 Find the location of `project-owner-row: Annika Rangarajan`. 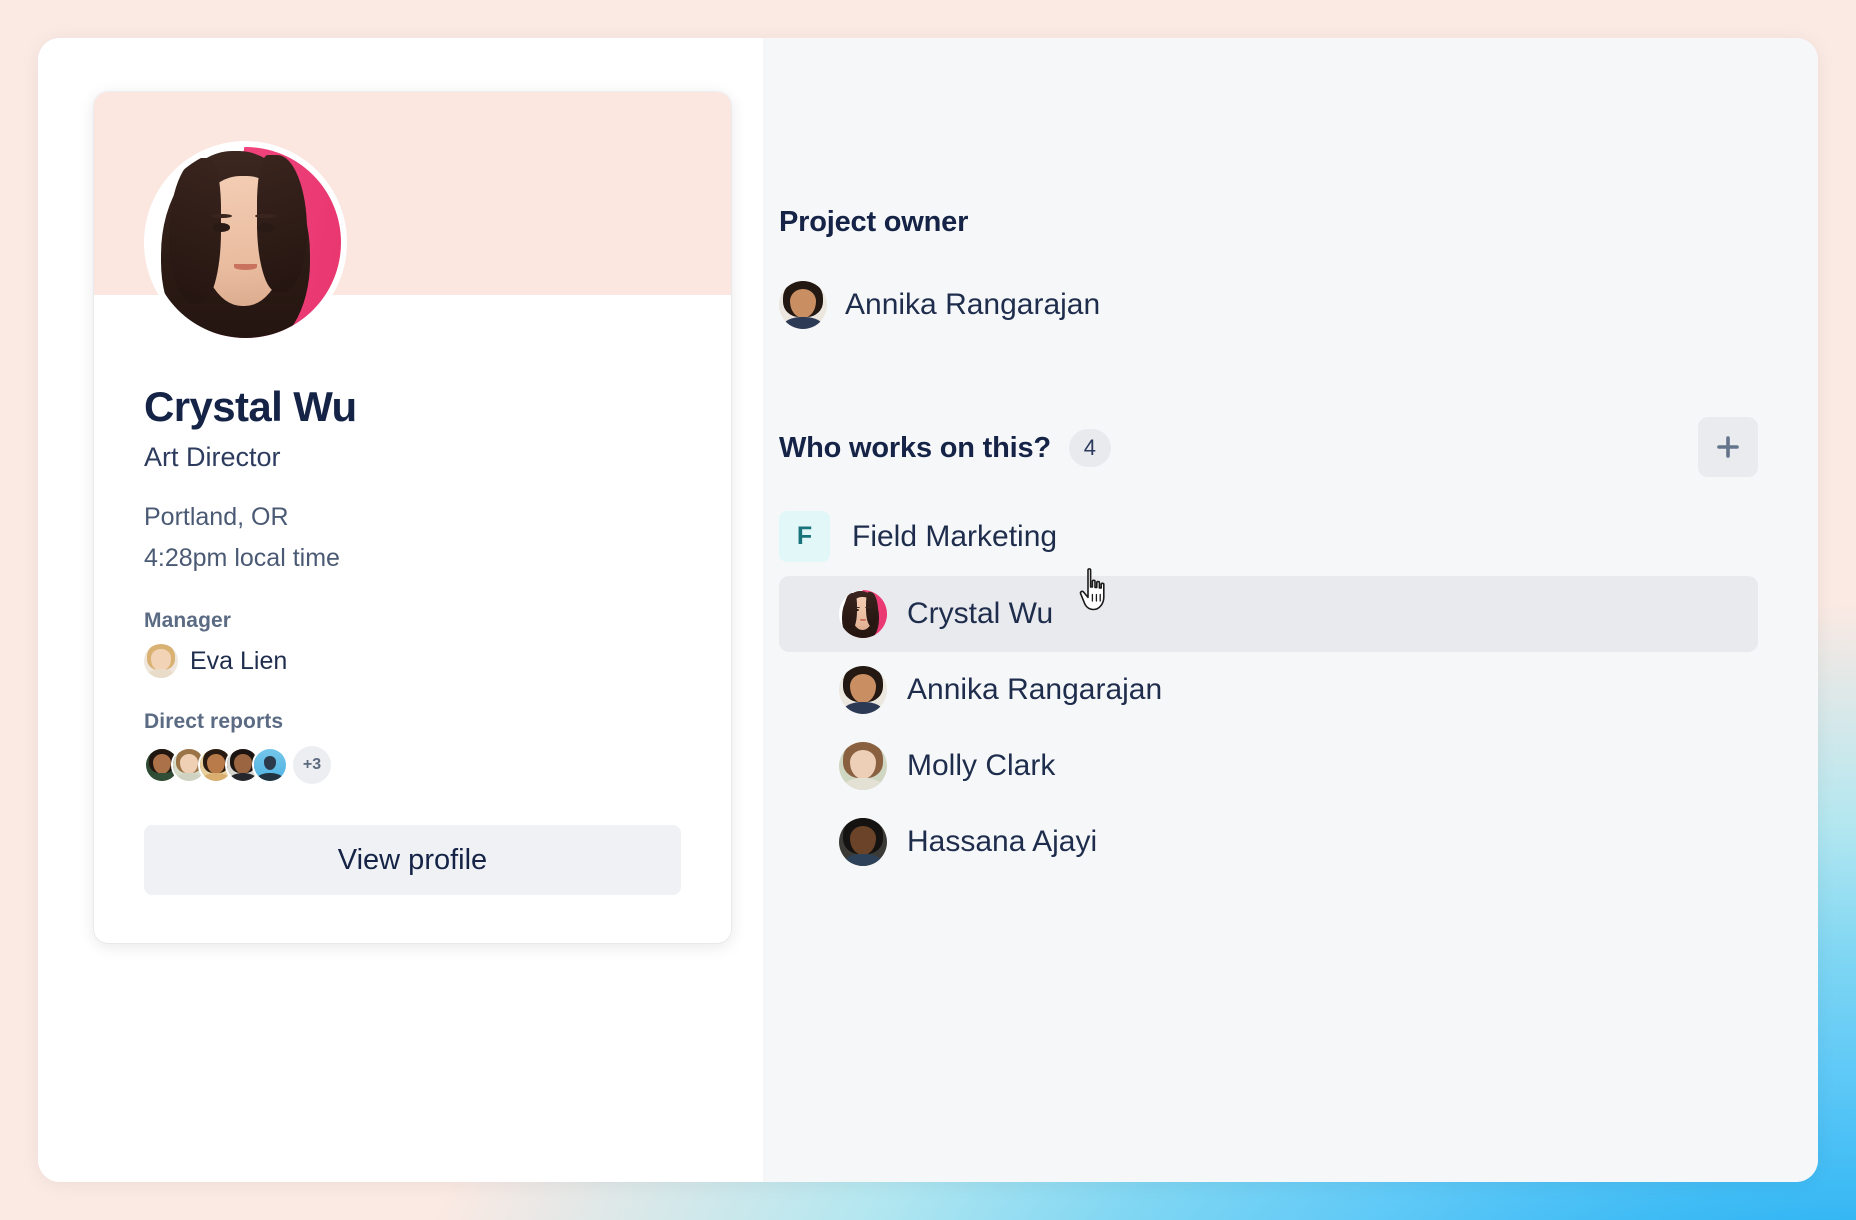

project-owner-row: Annika Rangarajan is located at coordinates (1268, 305).